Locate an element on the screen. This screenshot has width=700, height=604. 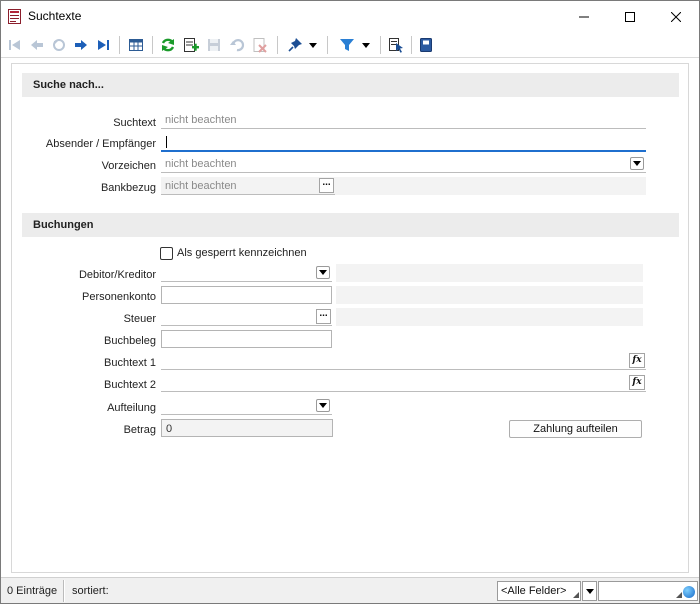
buchtext2-formula-button: fx is located at coordinates (637, 382).